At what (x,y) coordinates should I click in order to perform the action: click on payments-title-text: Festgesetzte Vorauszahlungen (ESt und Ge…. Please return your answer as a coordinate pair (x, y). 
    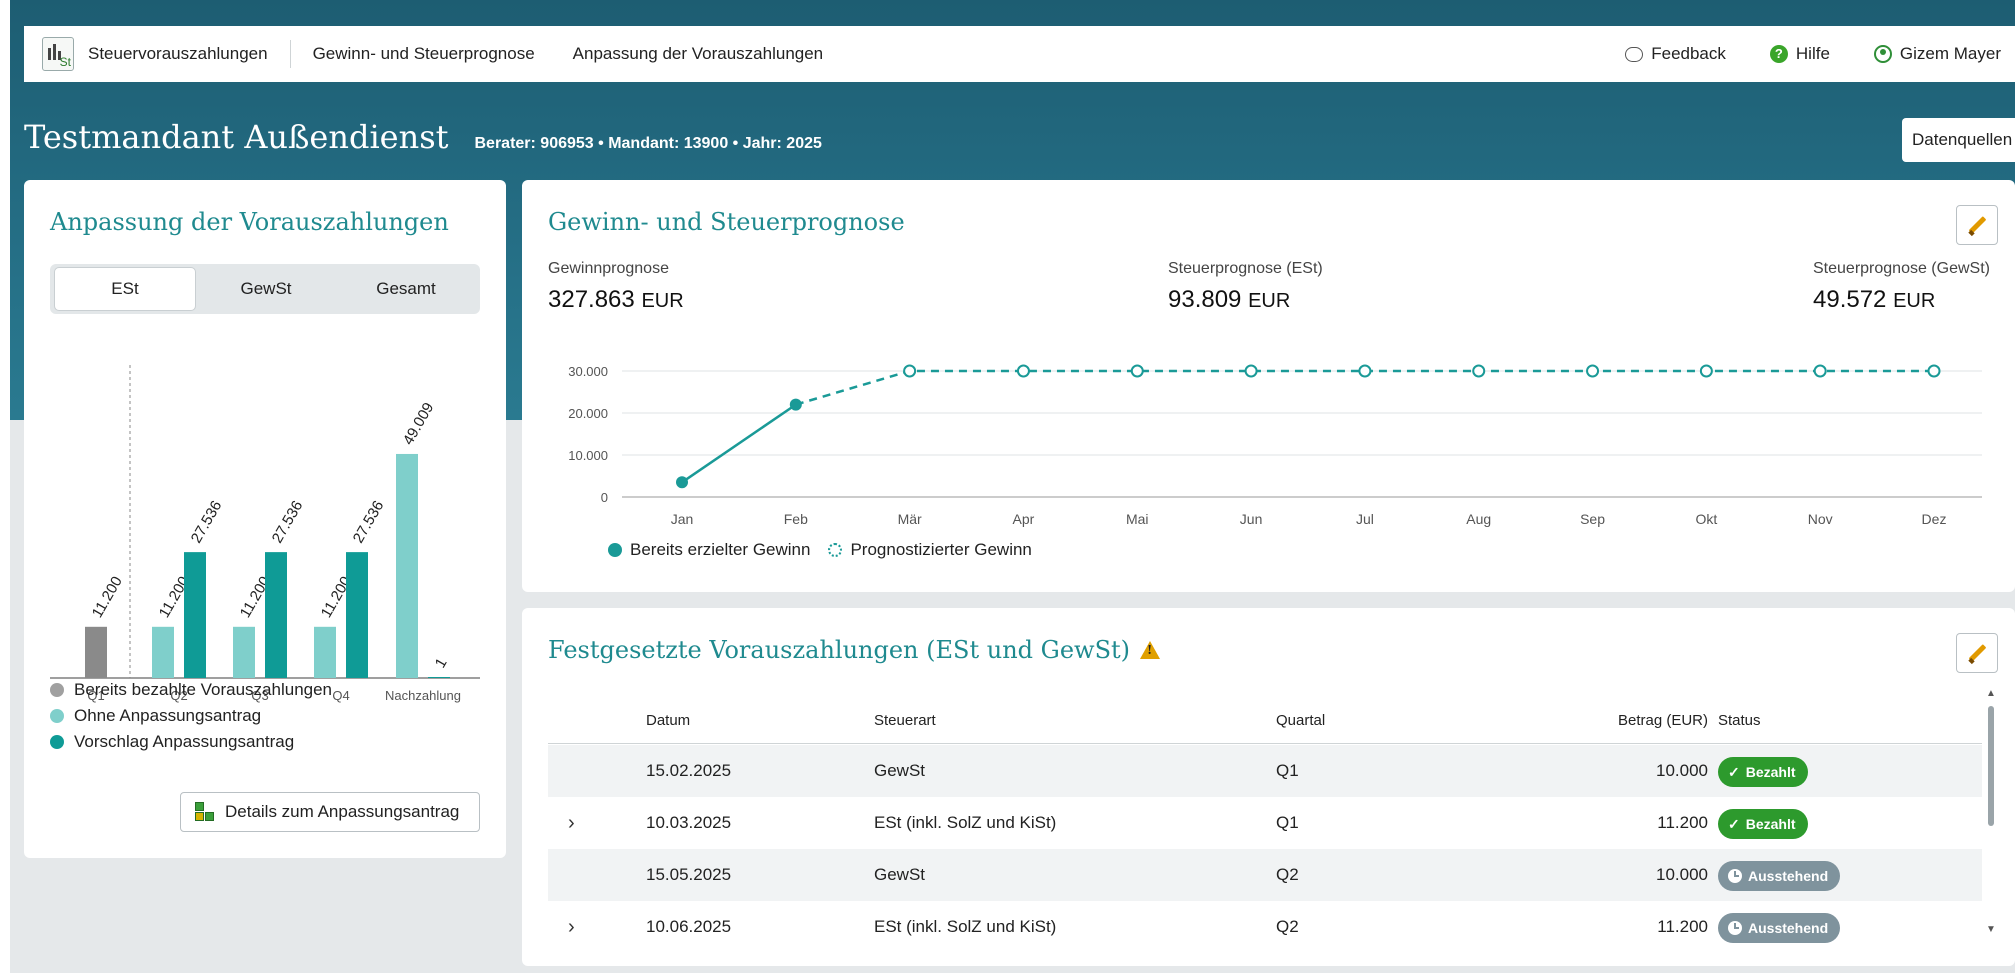
    Looking at the image, I should click on (839, 650).